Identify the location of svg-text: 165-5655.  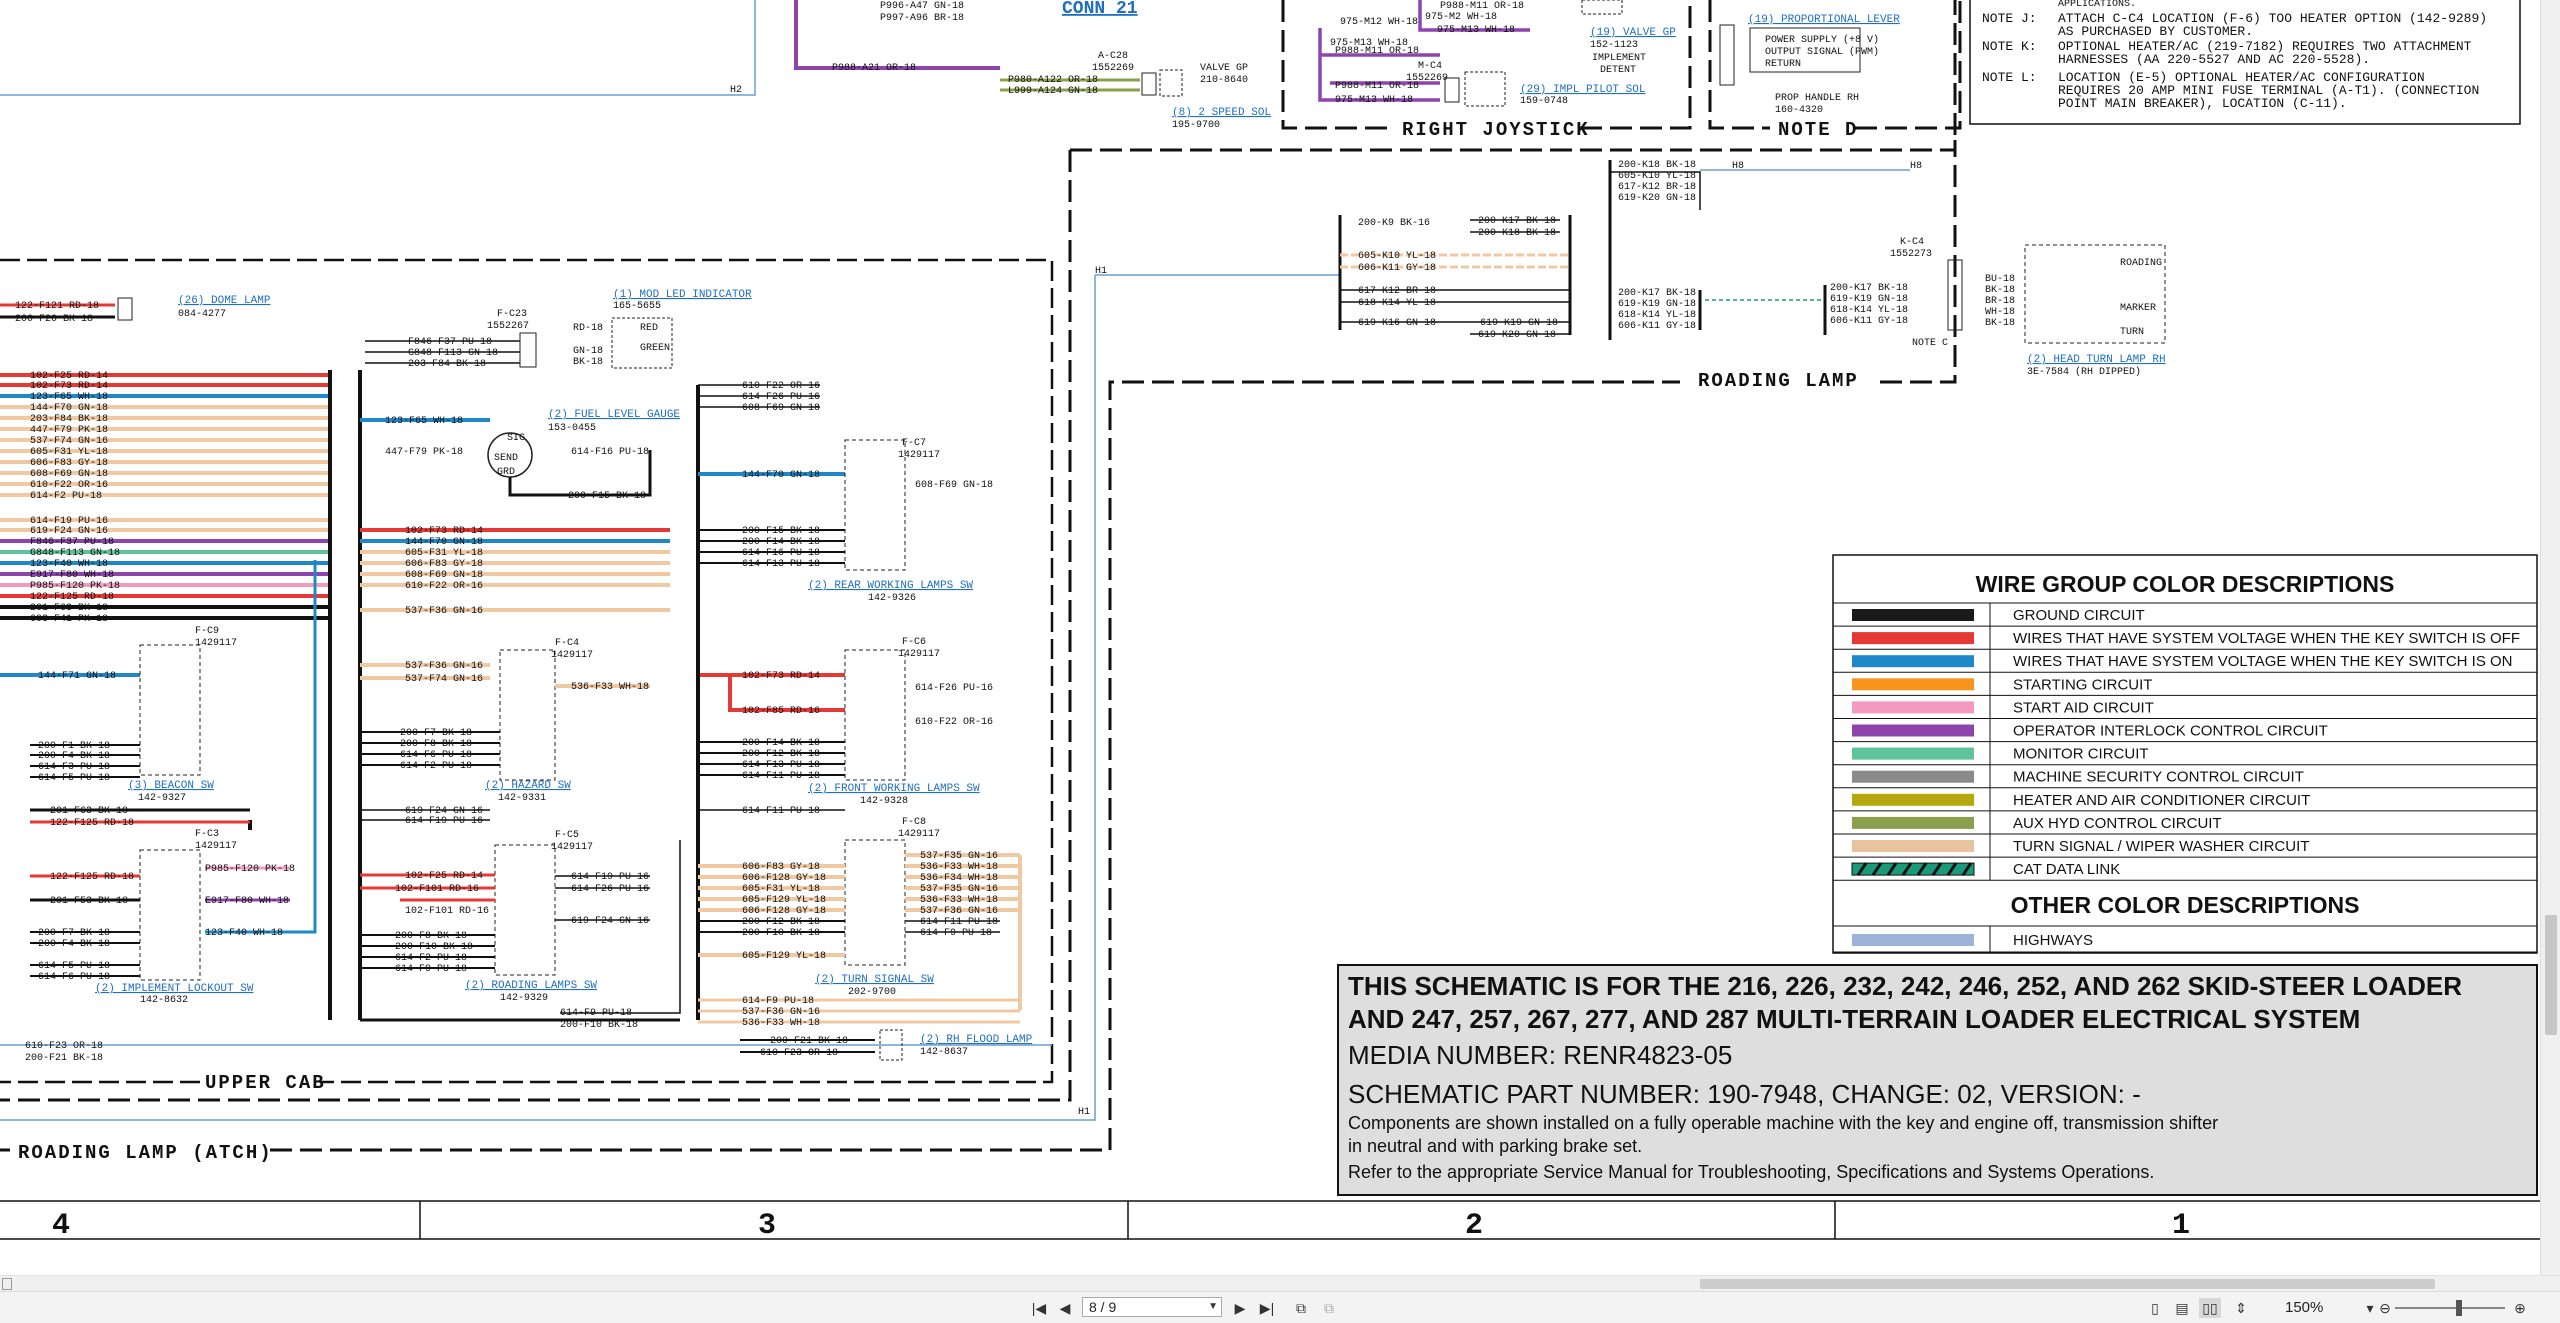
(637, 306).